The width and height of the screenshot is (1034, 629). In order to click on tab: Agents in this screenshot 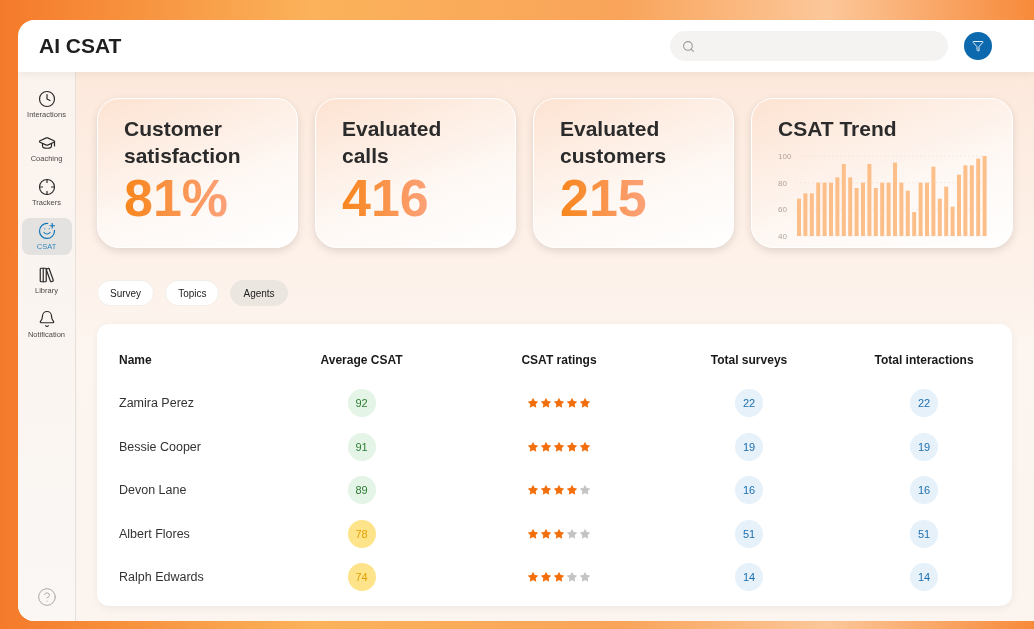, I will do `click(259, 293)`.